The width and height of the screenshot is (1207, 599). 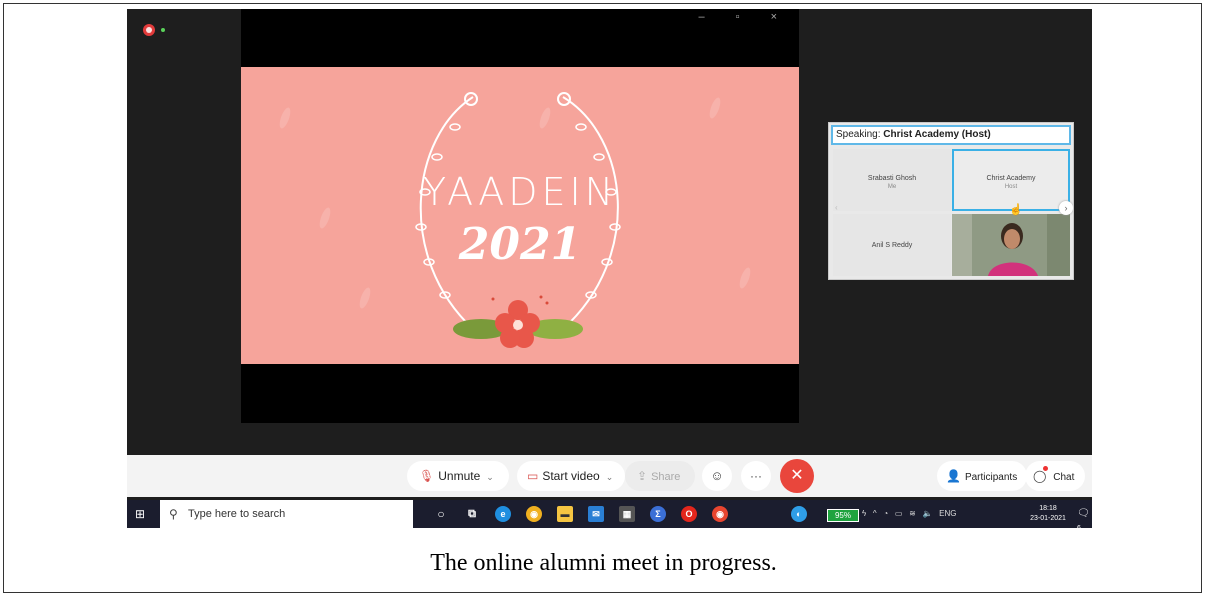 What do you see at coordinates (596, 514) in the screenshot?
I see `mail-icon: ✉` at bounding box center [596, 514].